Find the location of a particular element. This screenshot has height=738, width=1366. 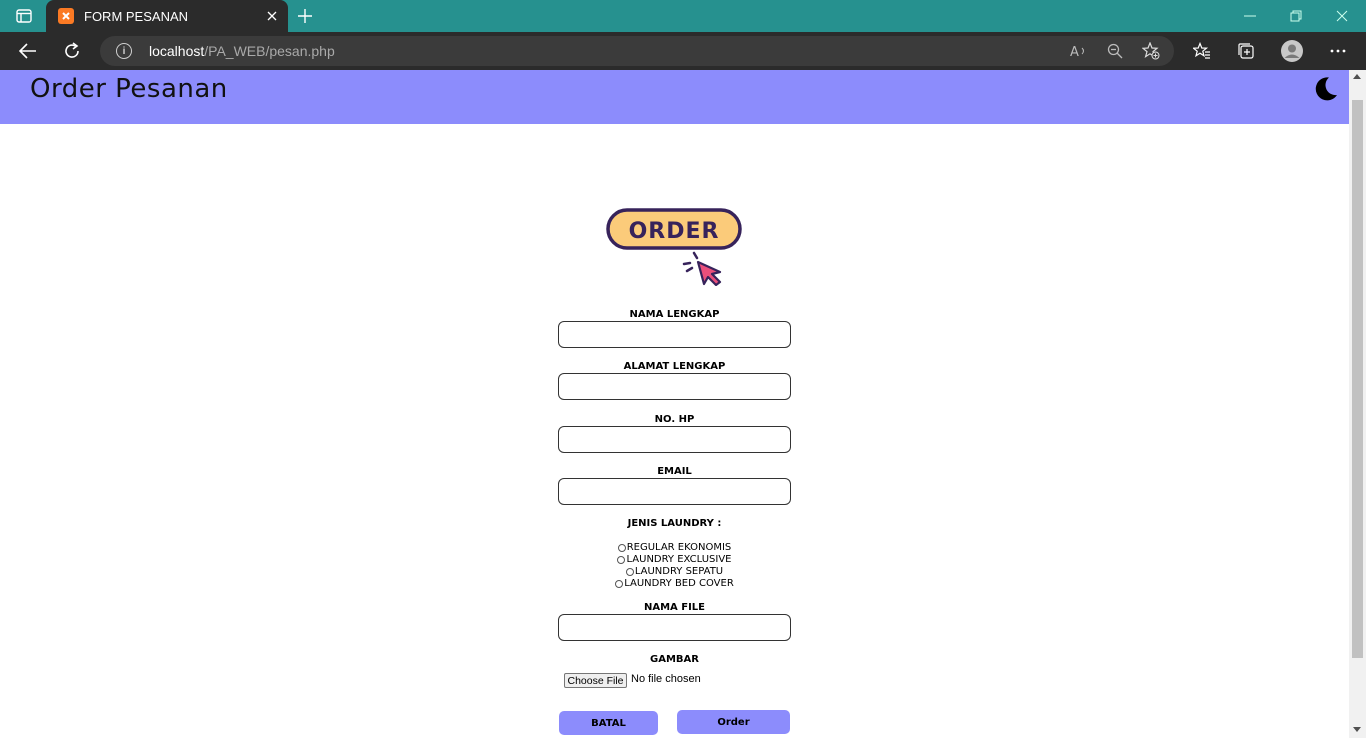

scroll-up-arrow-icon is located at coordinates (1357, 76).